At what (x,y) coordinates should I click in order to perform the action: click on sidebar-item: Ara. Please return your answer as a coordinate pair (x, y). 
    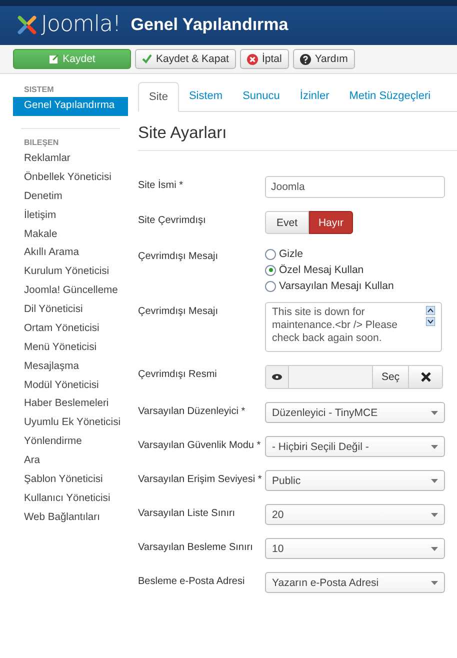
    Looking at the image, I should click on (70, 461).